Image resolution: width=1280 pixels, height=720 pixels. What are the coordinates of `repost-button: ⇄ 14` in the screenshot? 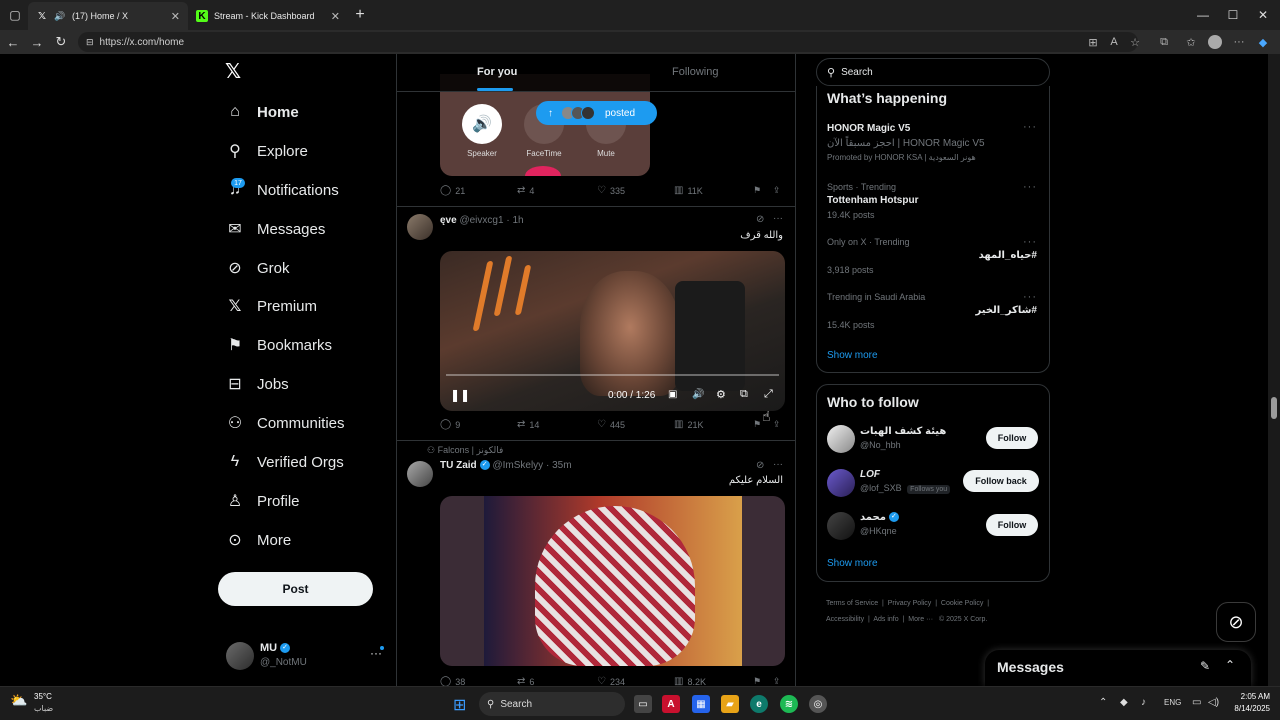 It's located at (528, 424).